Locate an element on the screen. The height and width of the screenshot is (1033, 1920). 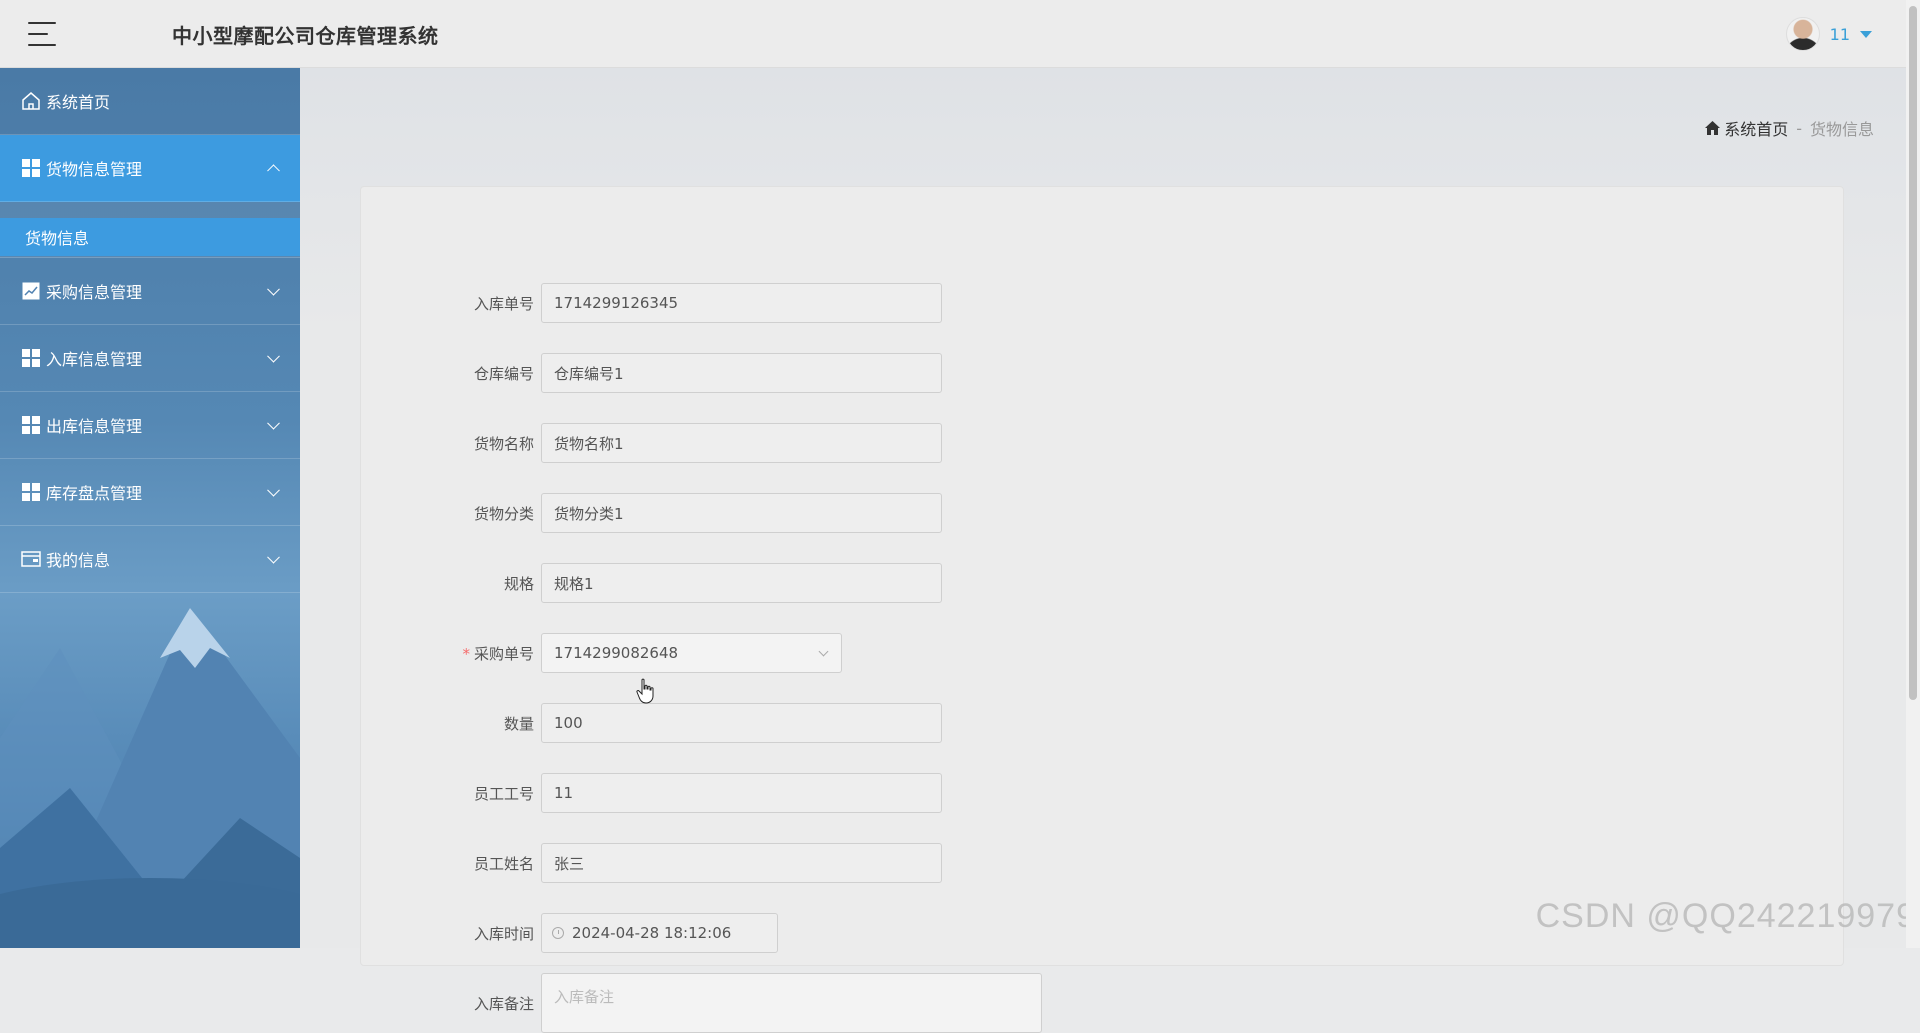
sidebar-item-home: 系统首页 is located at coordinates (150, 101).